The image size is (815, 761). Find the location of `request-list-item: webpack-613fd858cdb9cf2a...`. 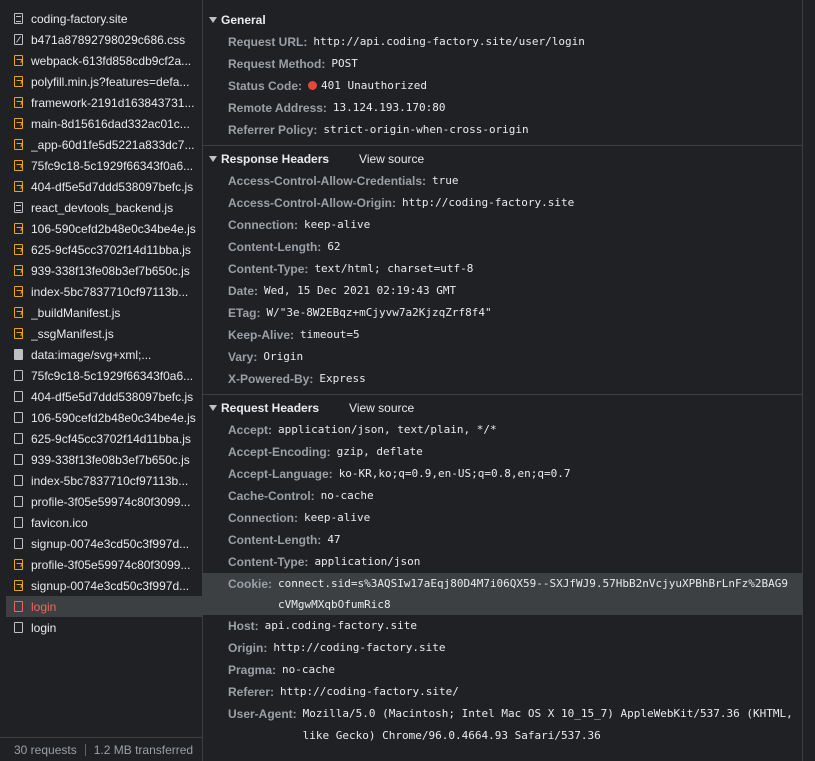

request-list-item: webpack-613fd858cdb9cf2a... is located at coordinates (104, 60).